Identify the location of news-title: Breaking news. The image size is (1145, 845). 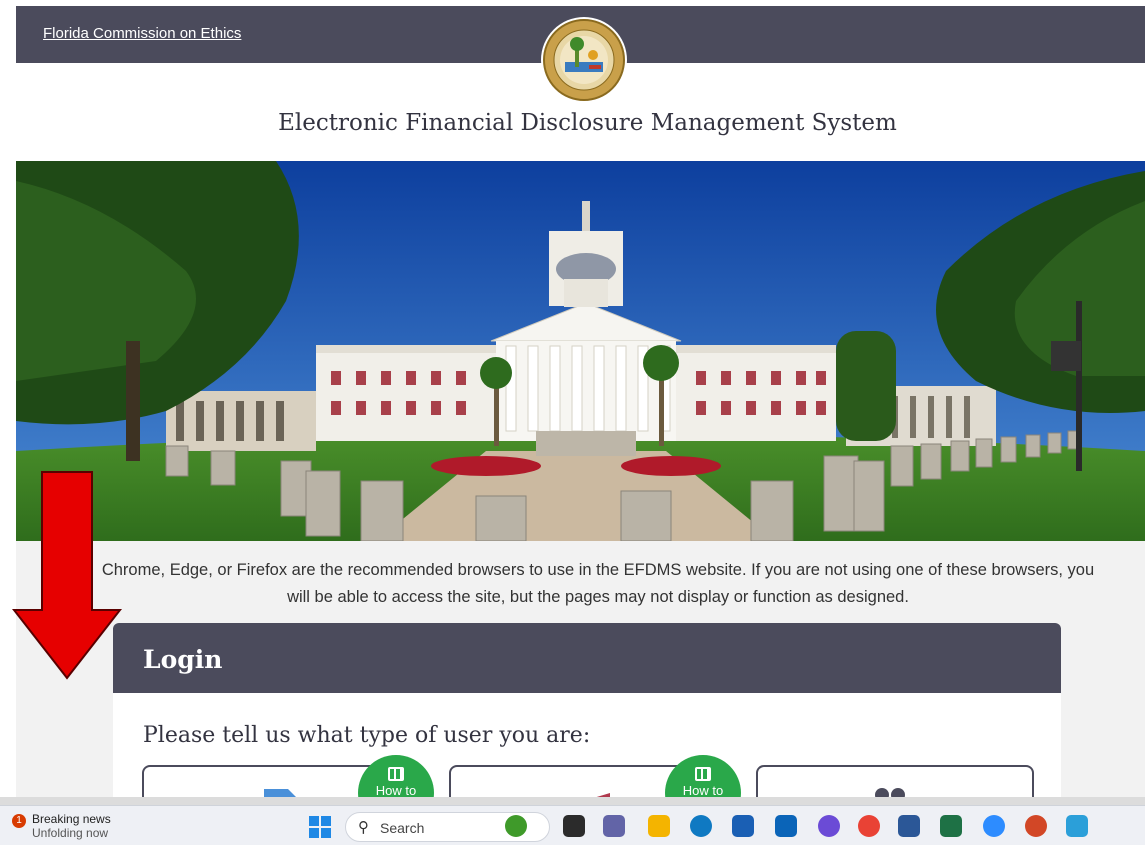
(71, 819).